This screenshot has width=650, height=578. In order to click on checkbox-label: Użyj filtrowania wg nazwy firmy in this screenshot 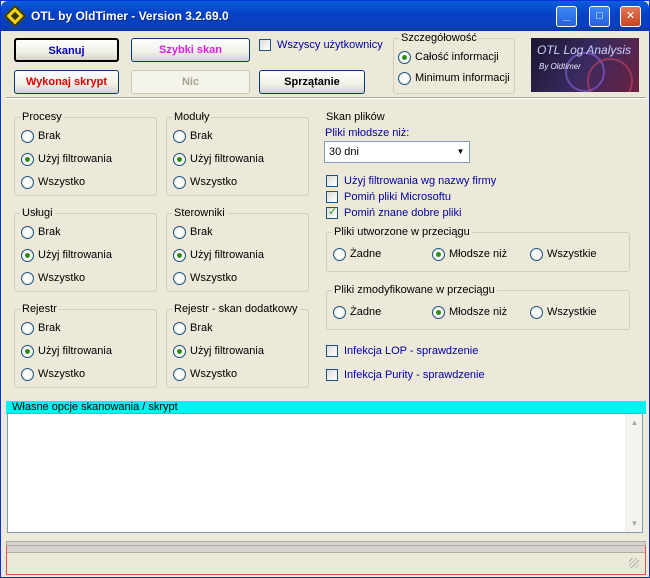, I will do `click(420, 181)`.